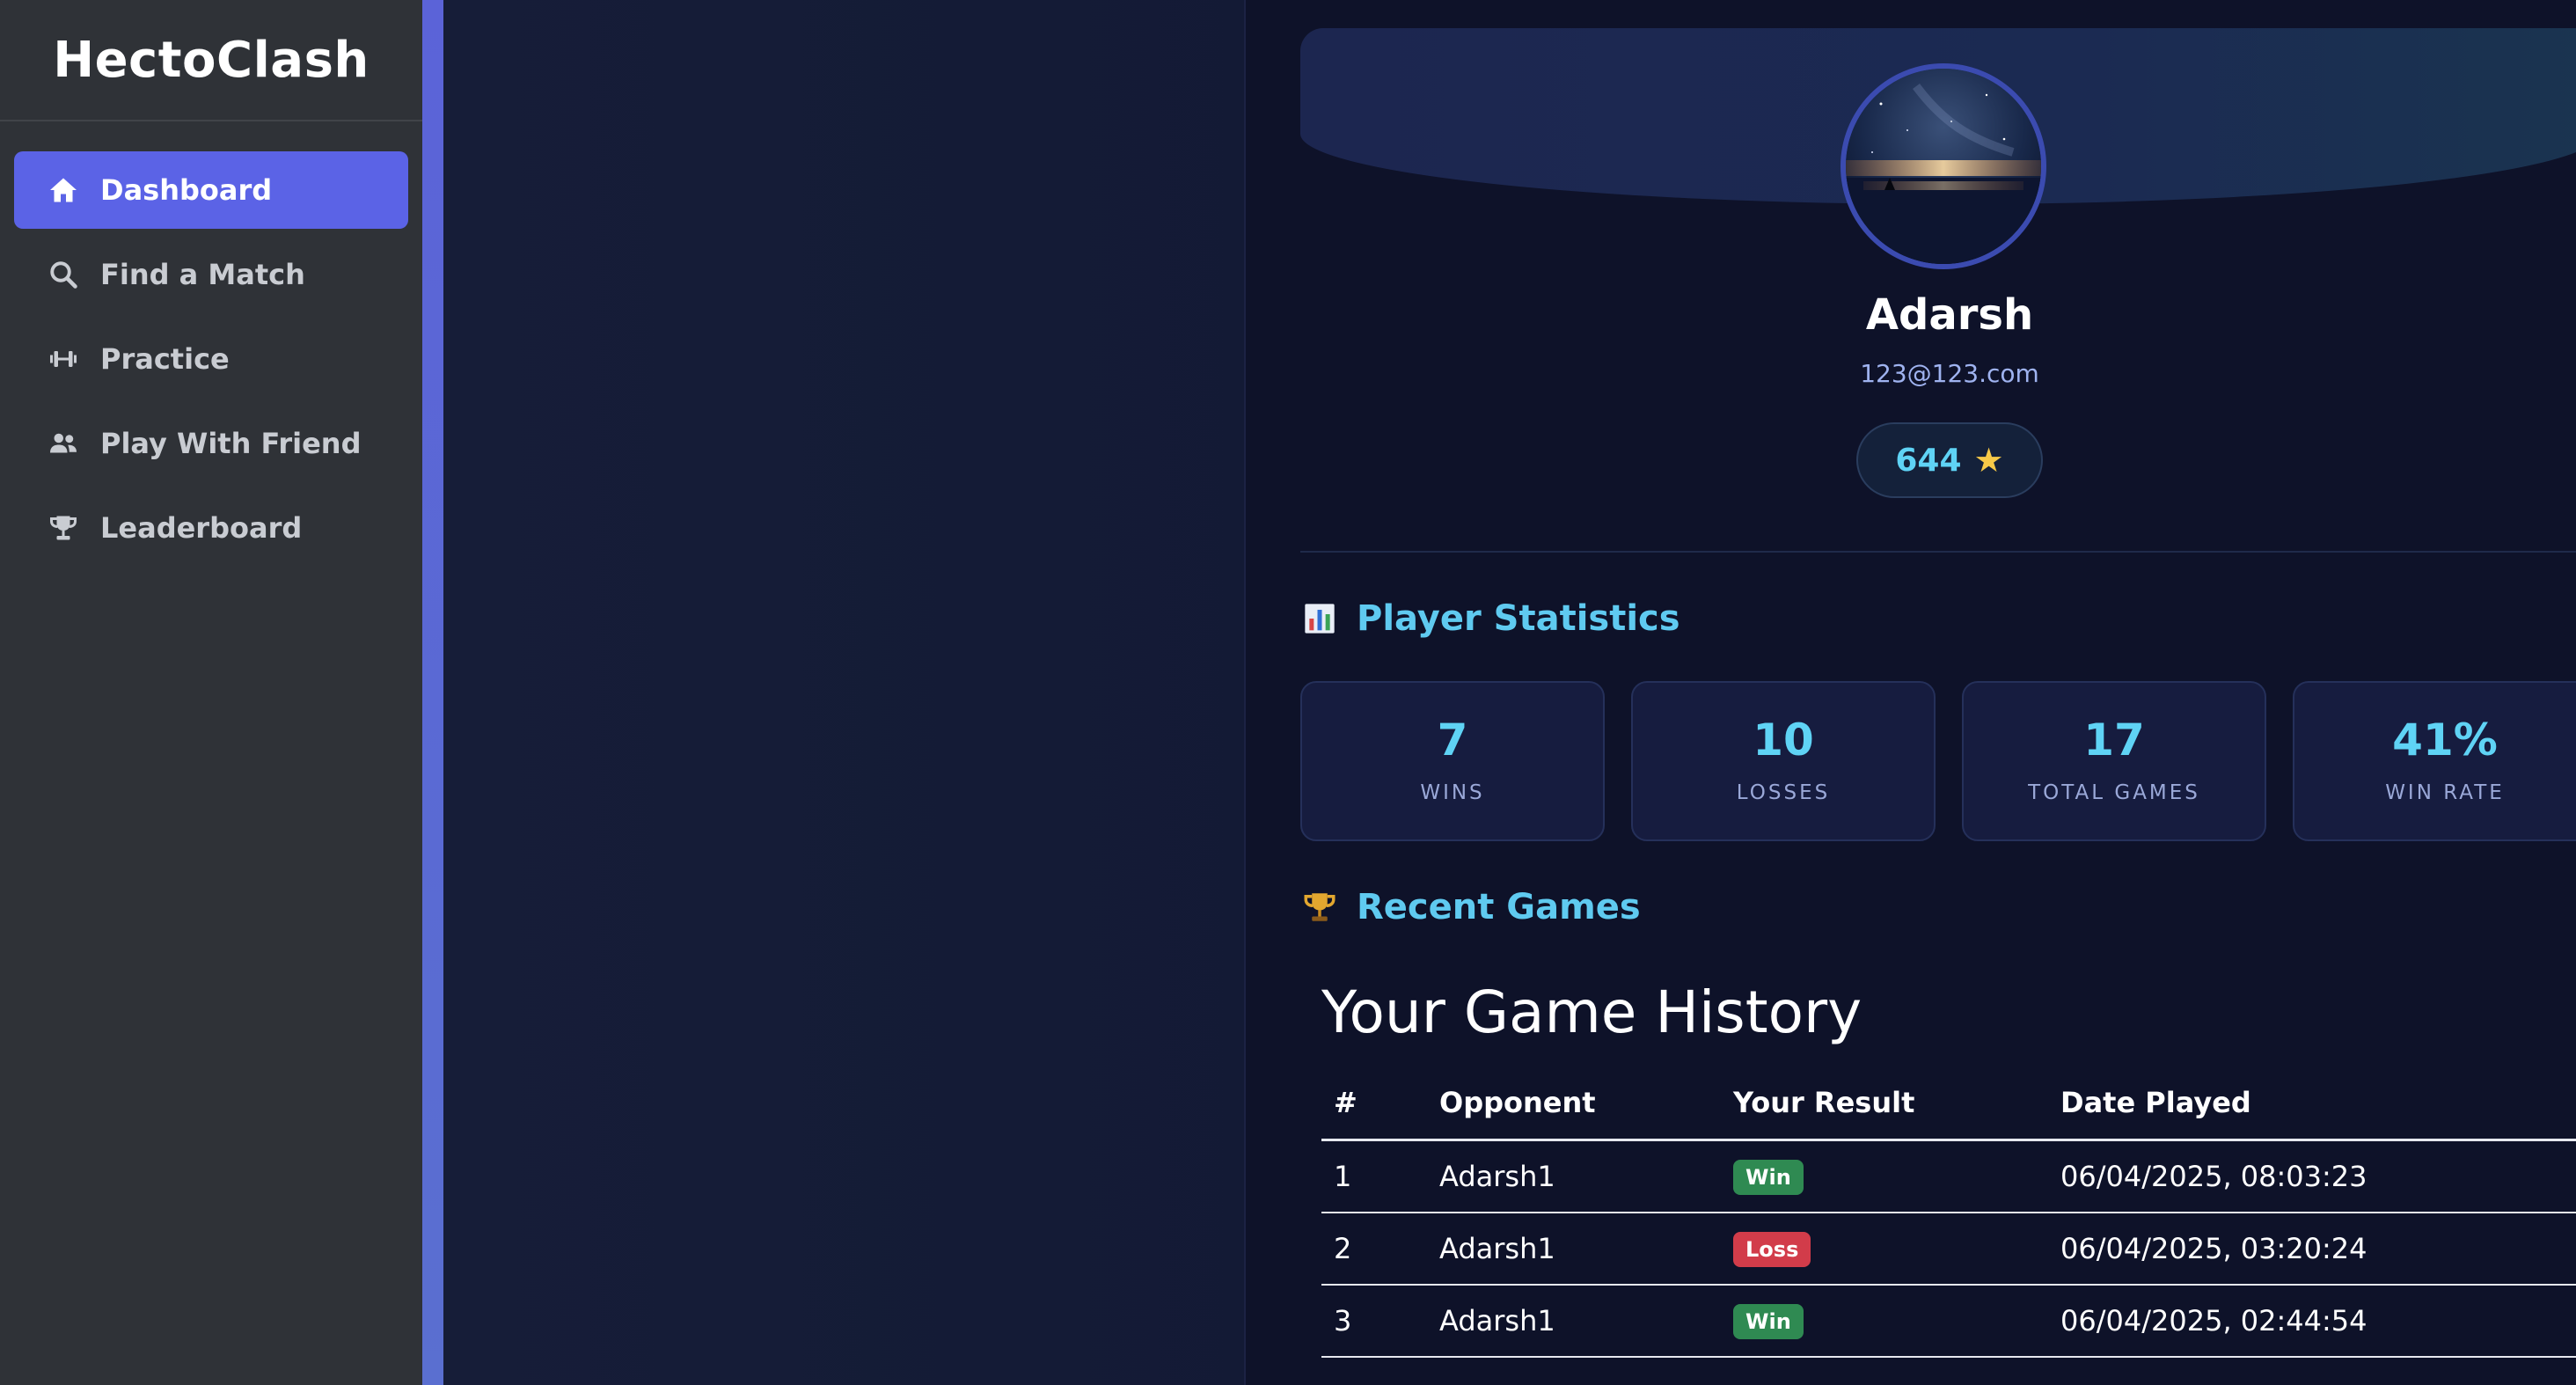  What do you see at coordinates (1591, 1012) in the screenshot?
I see `game-history-title: Your Game History` at bounding box center [1591, 1012].